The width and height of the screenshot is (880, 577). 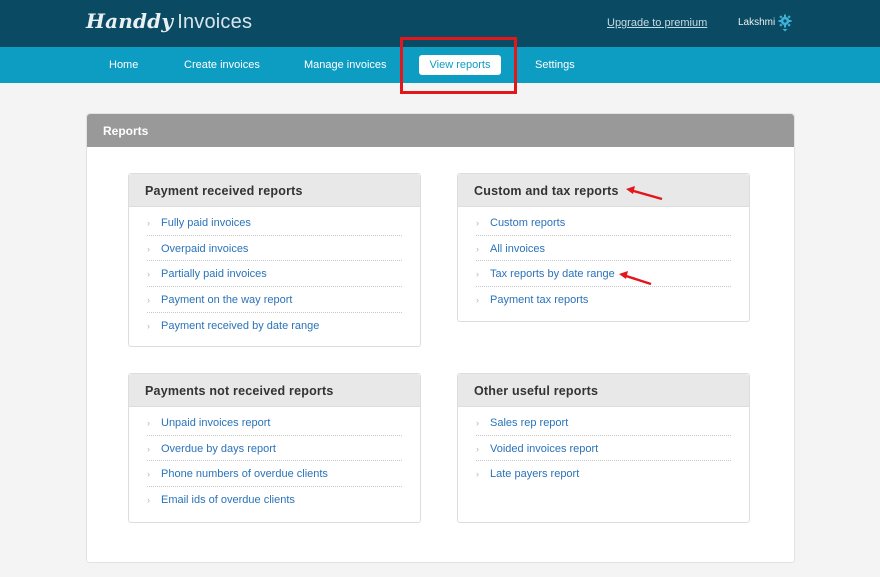 What do you see at coordinates (345, 65) in the screenshot?
I see `nav-manage-invoices: Manage invoices` at bounding box center [345, 65].